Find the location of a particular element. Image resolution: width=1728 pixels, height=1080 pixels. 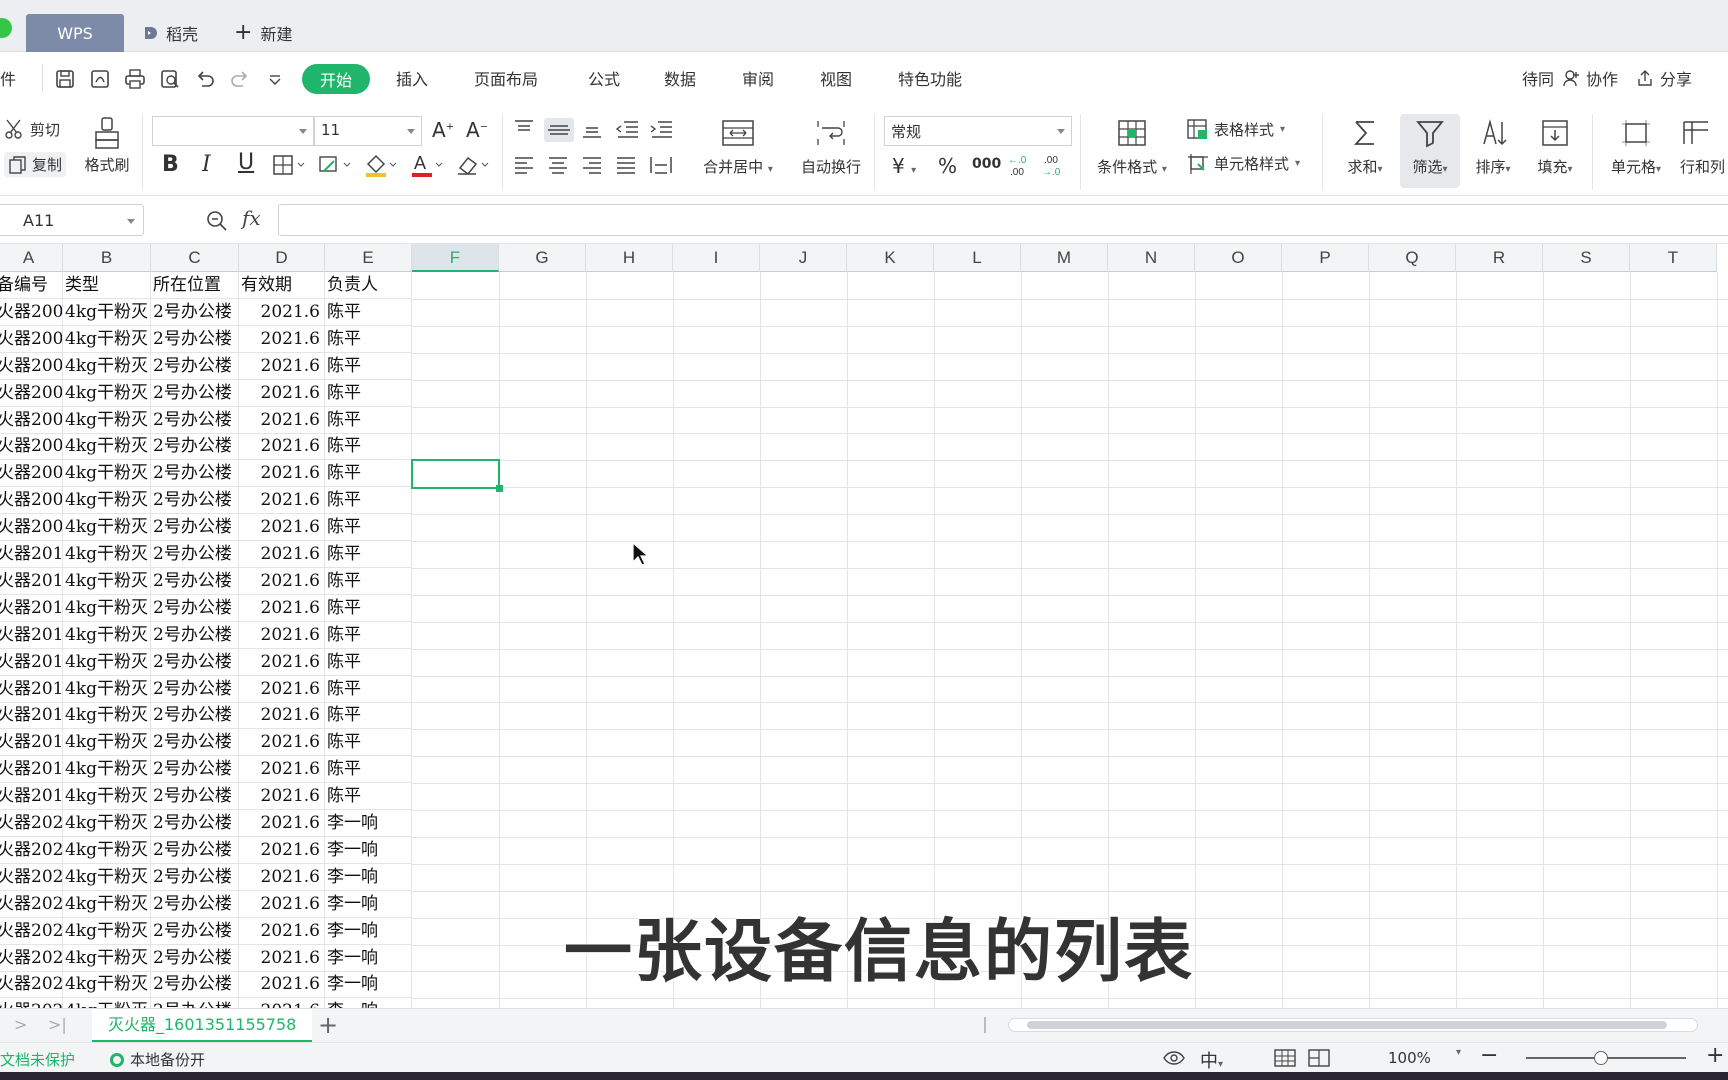

zoom-in-button: + is located at coordinates (1715, 1055).